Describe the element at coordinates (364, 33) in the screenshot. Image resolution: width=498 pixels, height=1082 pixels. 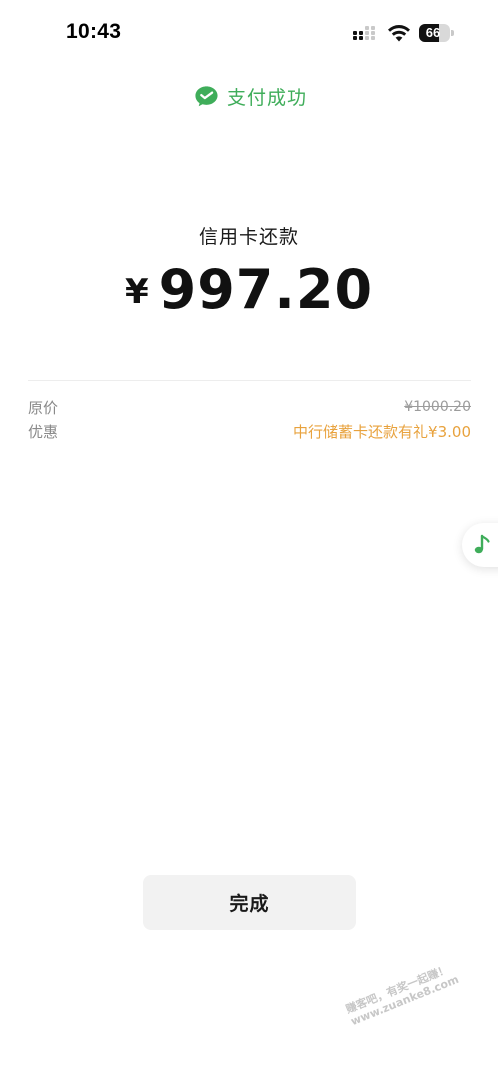
I see `signal-bars-icon` at that location.